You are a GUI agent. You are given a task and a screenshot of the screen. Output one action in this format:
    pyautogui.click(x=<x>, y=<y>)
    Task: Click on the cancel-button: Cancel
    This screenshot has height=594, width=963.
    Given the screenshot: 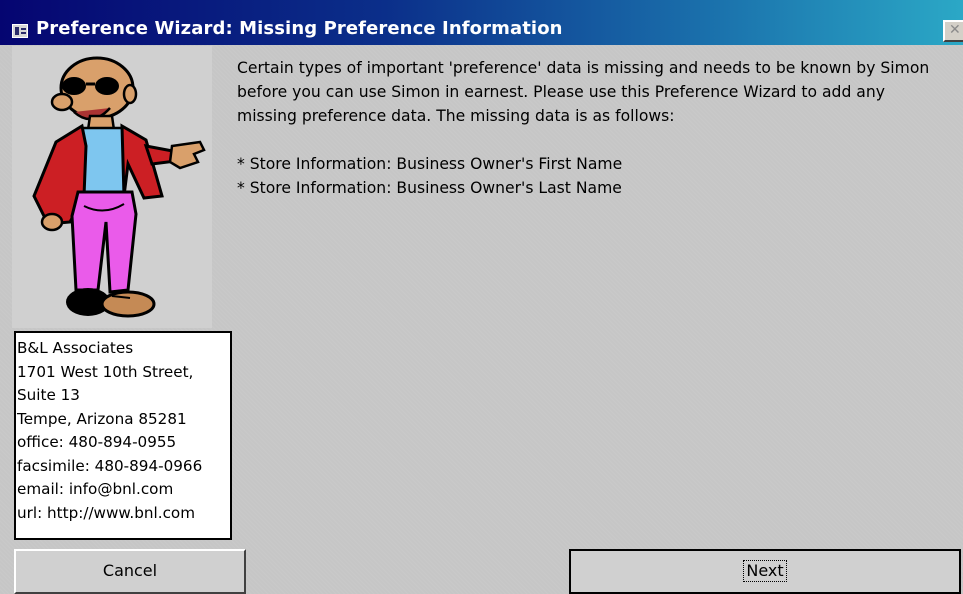 What is the action you would take?
    pyautogui.click(x=130, y=571)
    